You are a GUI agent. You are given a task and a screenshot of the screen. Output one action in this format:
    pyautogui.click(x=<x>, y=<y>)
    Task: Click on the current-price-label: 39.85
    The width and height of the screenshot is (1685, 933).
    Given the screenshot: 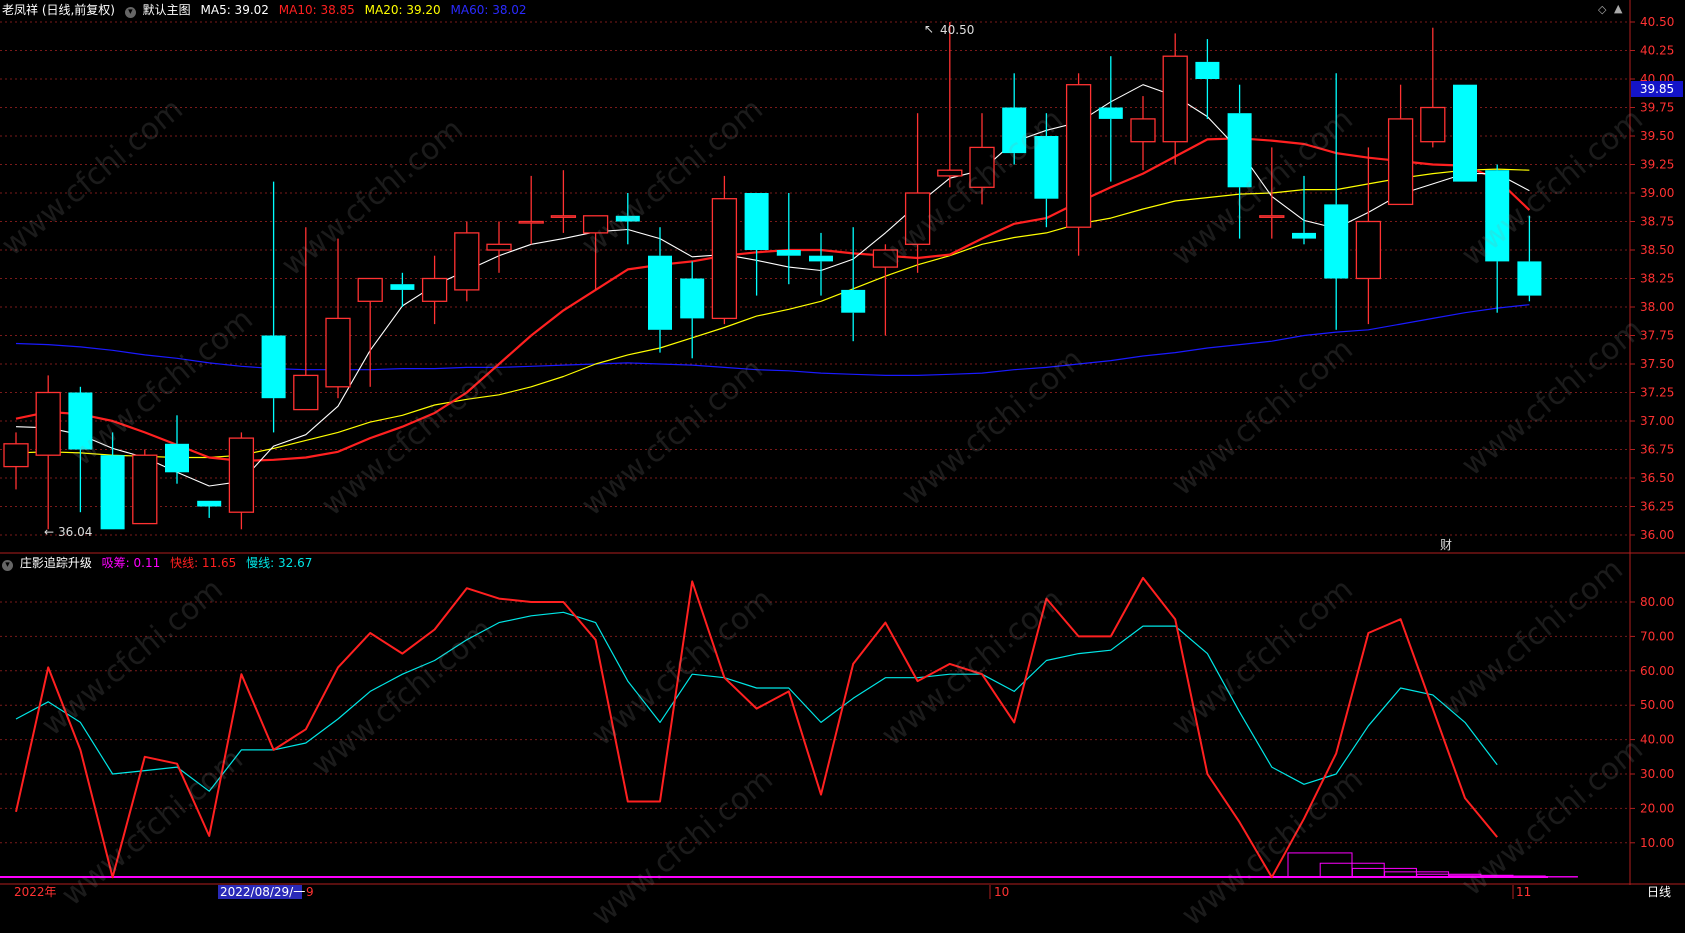 What is the action you would take?
    pyautogui.click(x=1657, y=89)
    